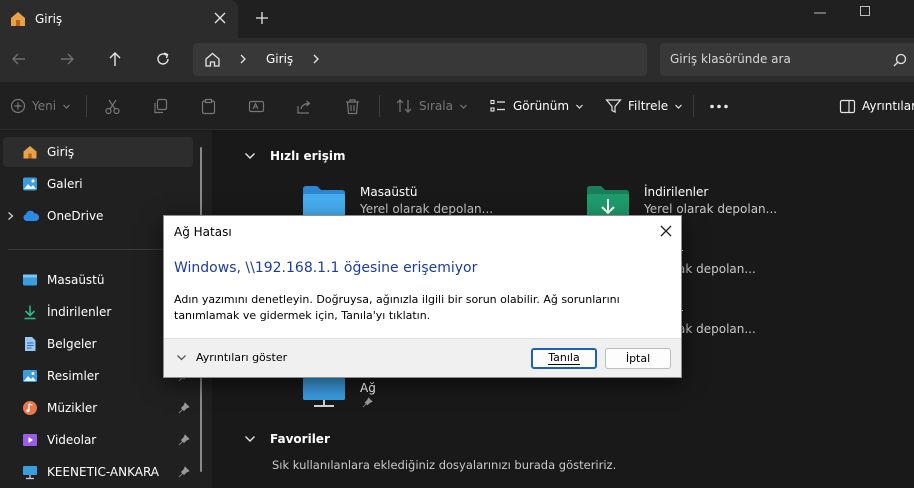 The width and height of the screenshot is (914, 488). What do you see at coordinates (404, 106) in the screenshot?
I see `sort-icon` at bounding box center [404, 106].